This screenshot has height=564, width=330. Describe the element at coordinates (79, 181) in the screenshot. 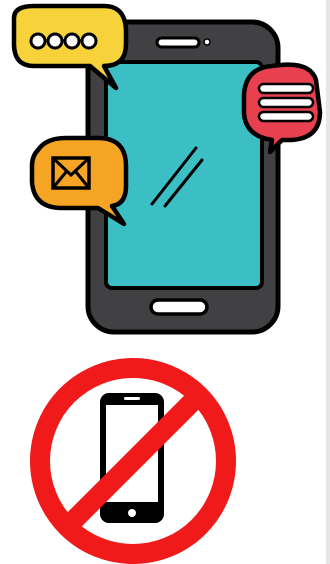

I see `envelope-bubble-icon` at that location.